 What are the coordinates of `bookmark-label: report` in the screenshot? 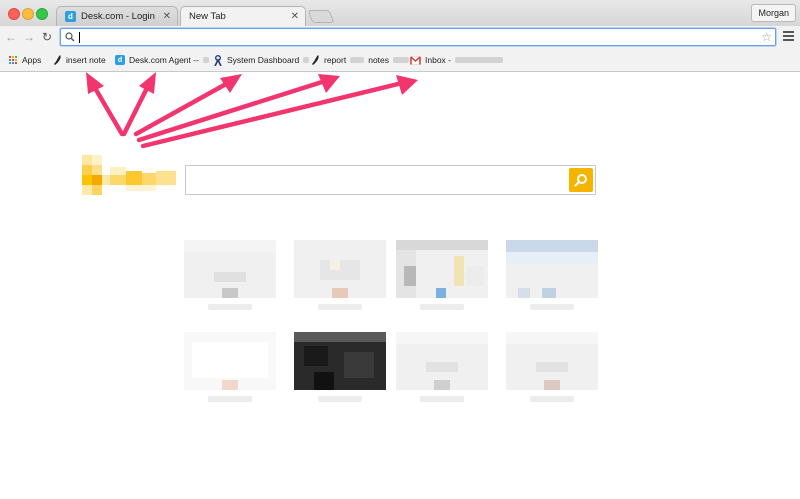 It's located at (335, 60).